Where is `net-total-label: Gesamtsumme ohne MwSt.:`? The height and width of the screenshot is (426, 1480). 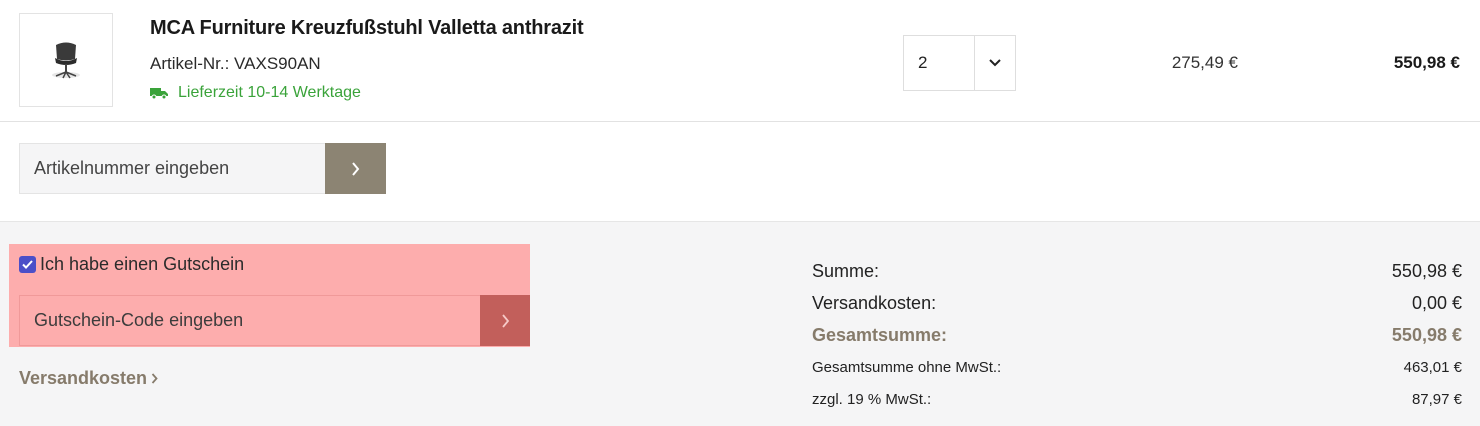
net-total-label: Gesamtsumme ohne MwSt.: is located at coordinates (907, 367).